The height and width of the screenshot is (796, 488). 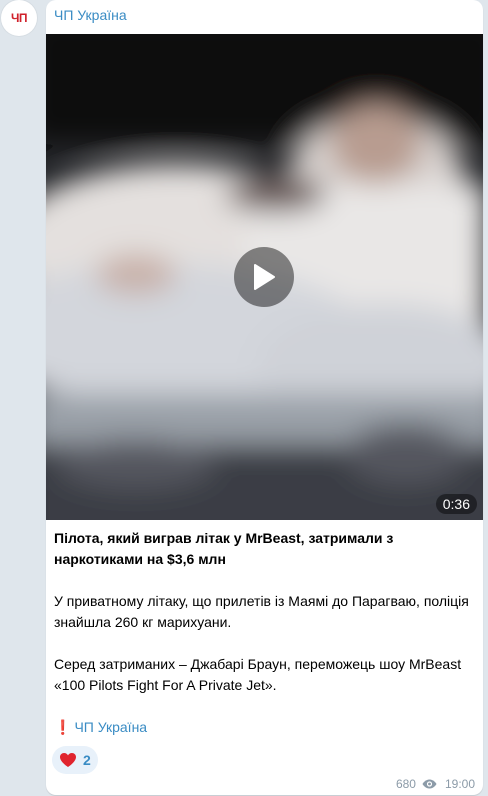 I want to click on play-button, so click(x=264, y=277).